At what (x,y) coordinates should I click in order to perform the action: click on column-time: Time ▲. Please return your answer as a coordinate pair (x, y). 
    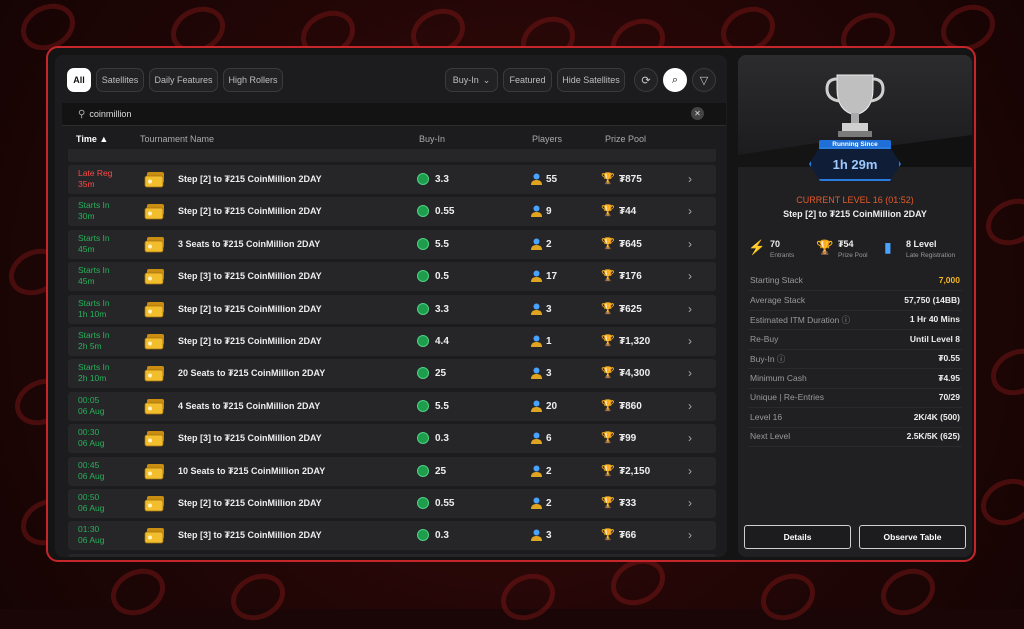
    Looking at the image, I should click on (92, 139).